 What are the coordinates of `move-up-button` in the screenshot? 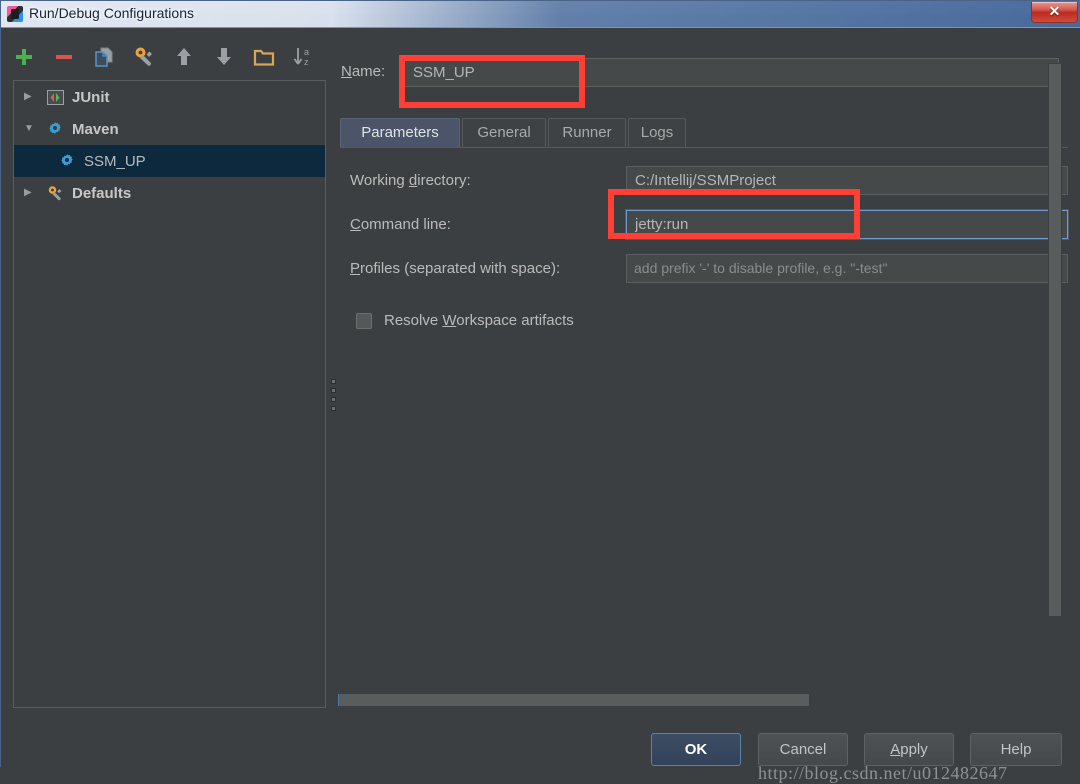 It's located at (184, 58).